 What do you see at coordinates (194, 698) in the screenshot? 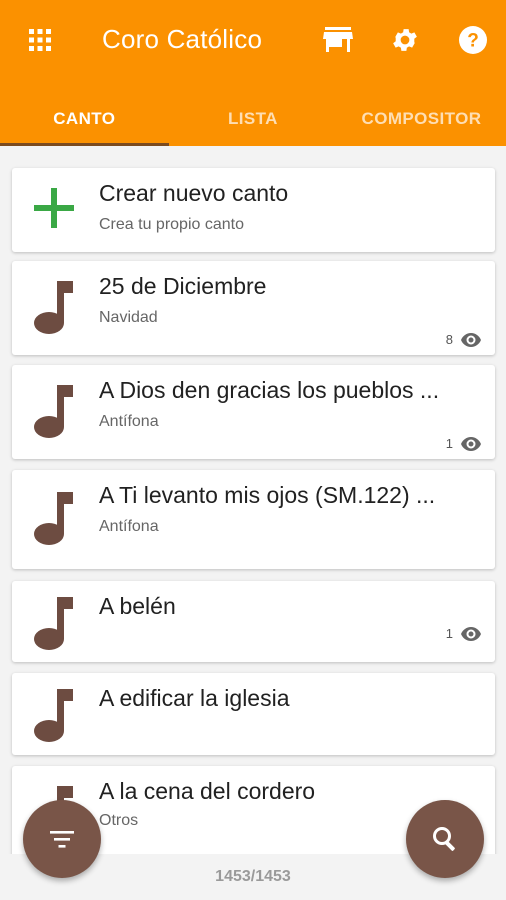
I see `song-title: A edificar la iglesia` at bounding box center [194, 698].